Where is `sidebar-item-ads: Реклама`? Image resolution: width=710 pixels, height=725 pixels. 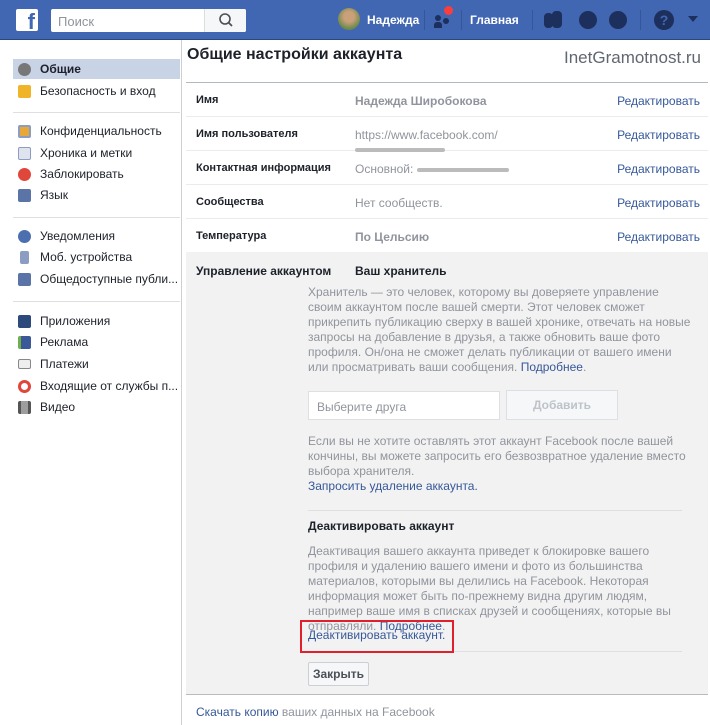
sidebar-item-ads: Реклама is located at coordinates (96, 342).